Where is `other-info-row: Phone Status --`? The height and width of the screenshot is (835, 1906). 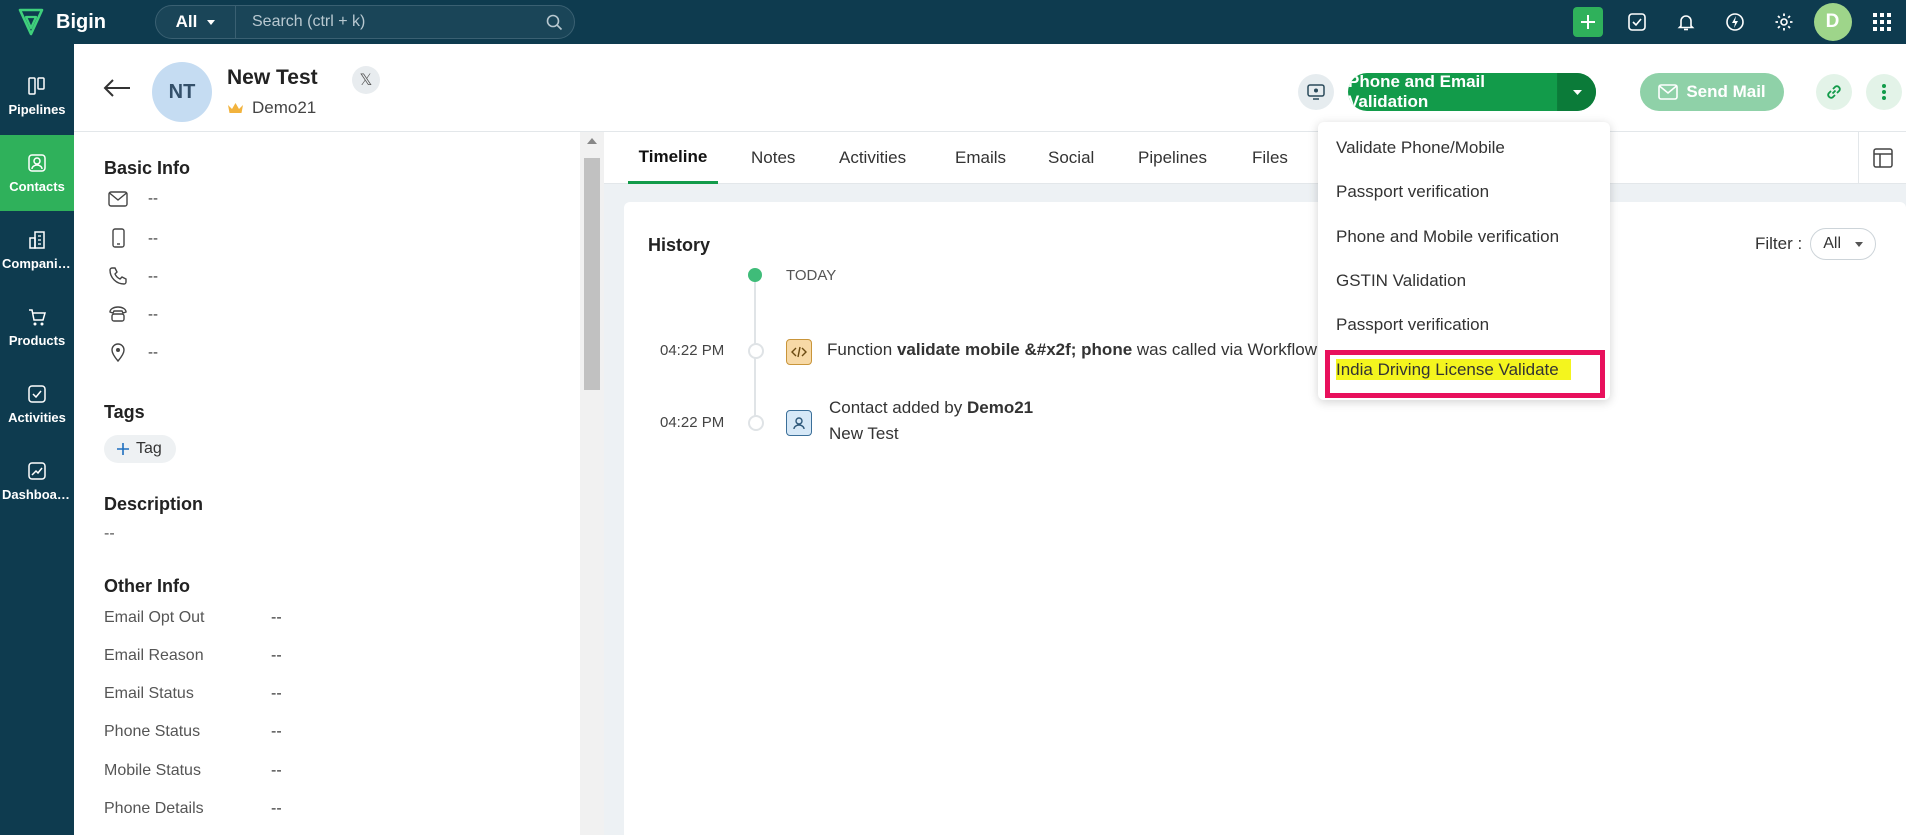 other-info-row: Phone Status -- is located at coordinates (284, 732).